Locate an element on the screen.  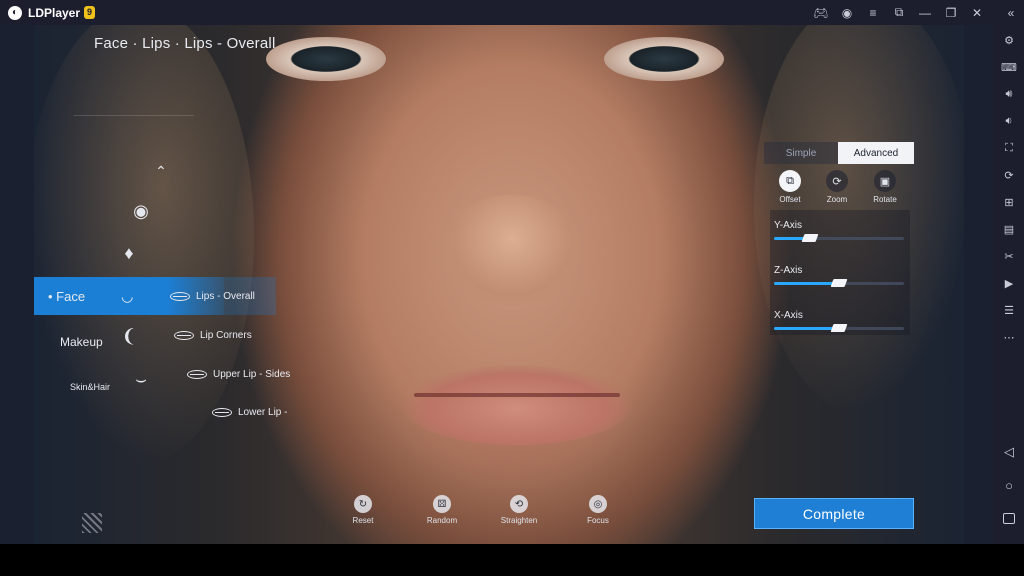
y-axis-slider: Y-Axis is located at coordinates (839, 231).